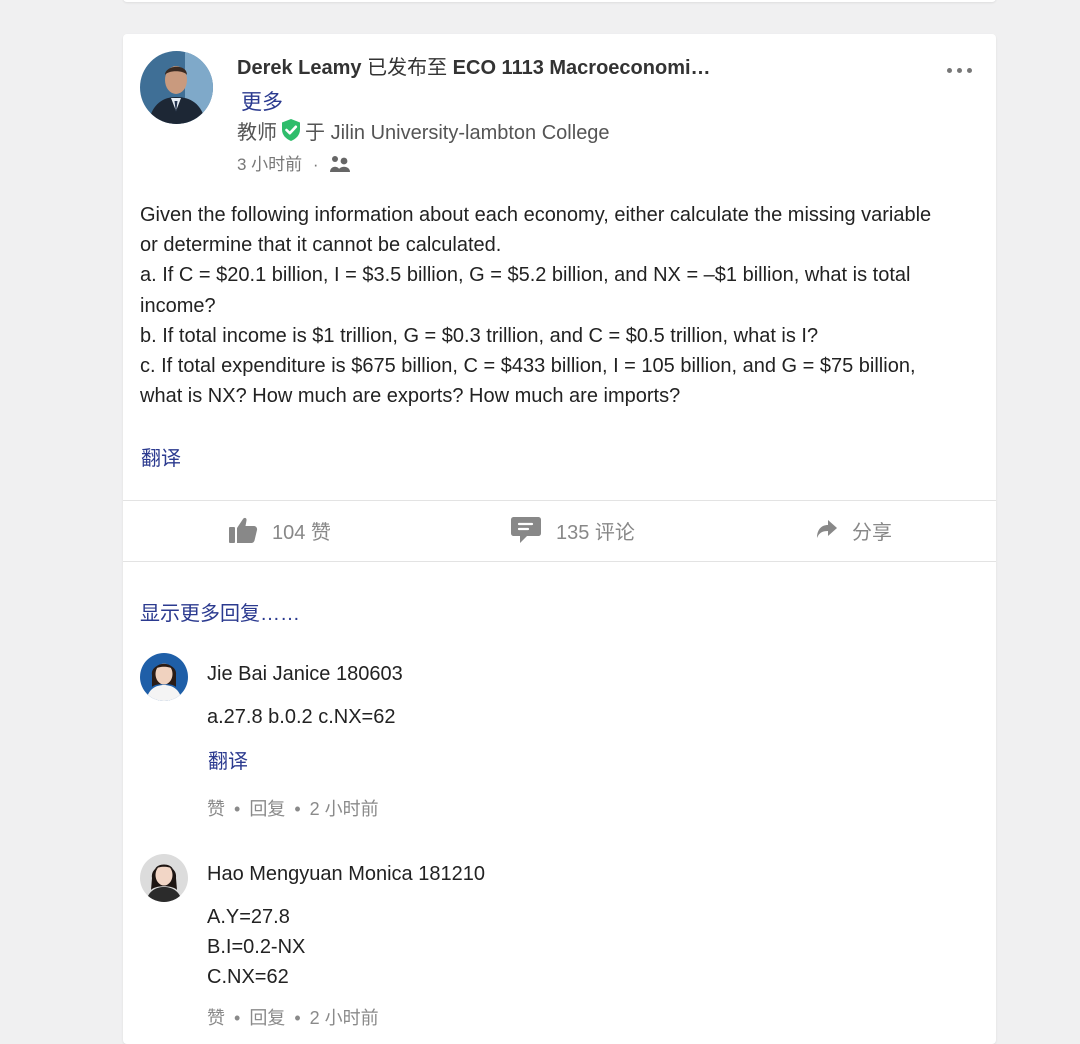 This screenshot has width=1080, height=1044. Describe the element at coordinates (248, 917) in the screenshot. I see `comment-text-line: A.Y=27.8` at that location.